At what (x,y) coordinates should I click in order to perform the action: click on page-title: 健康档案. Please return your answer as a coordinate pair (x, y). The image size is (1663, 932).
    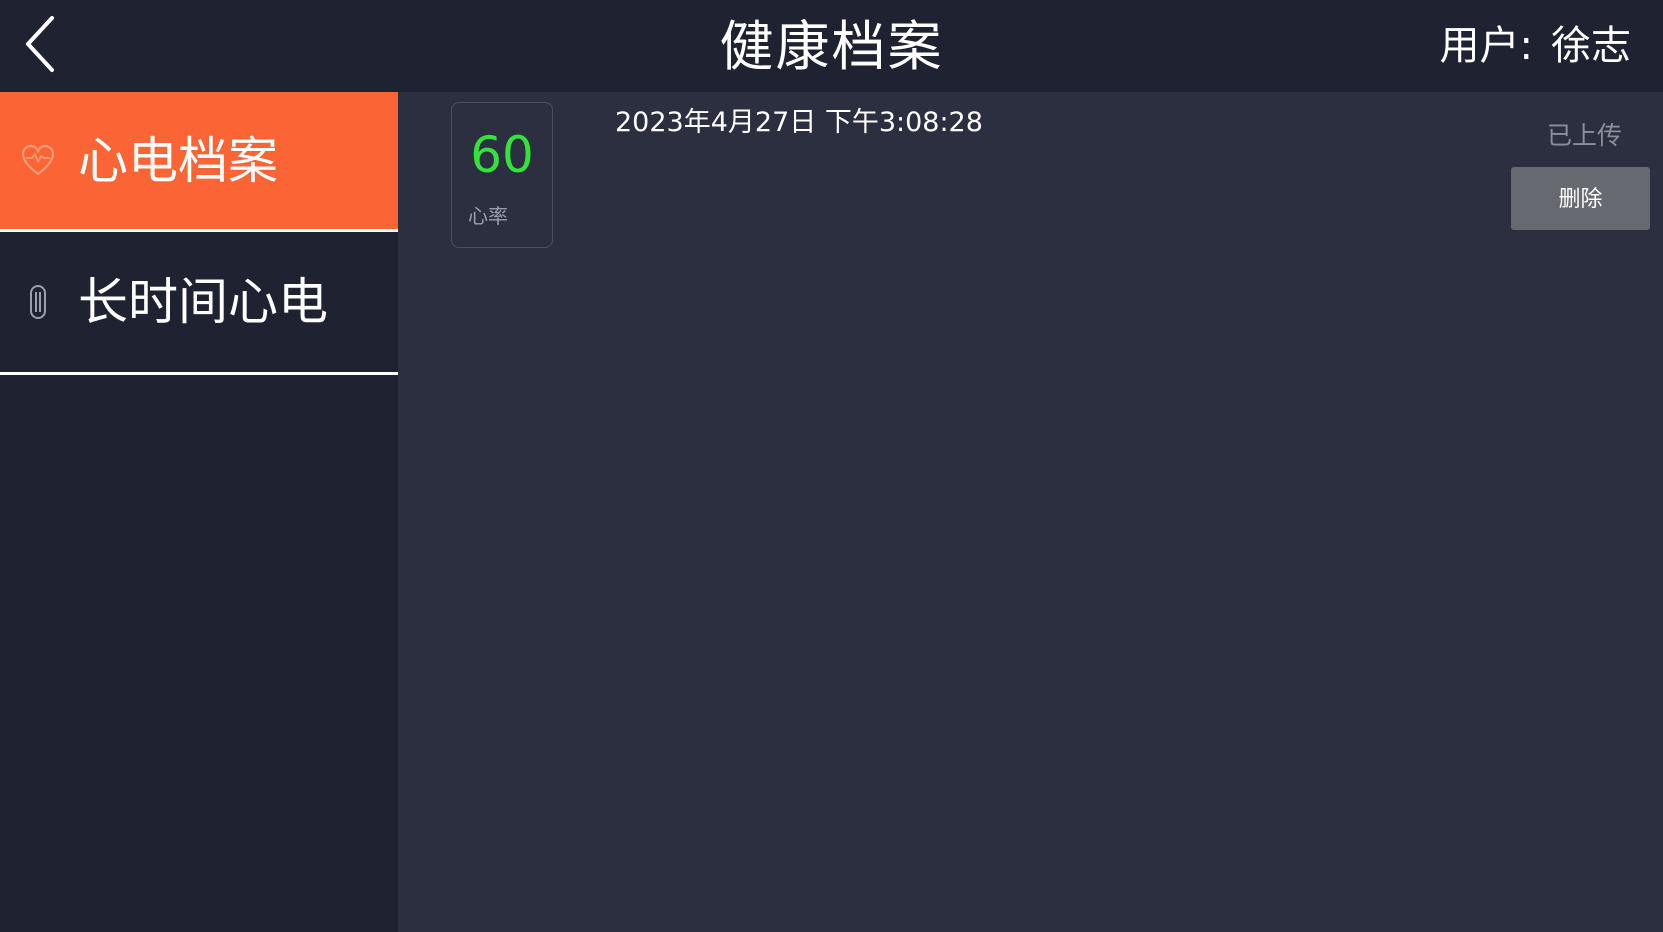
    Looking at the image, I should click on (831, 46).